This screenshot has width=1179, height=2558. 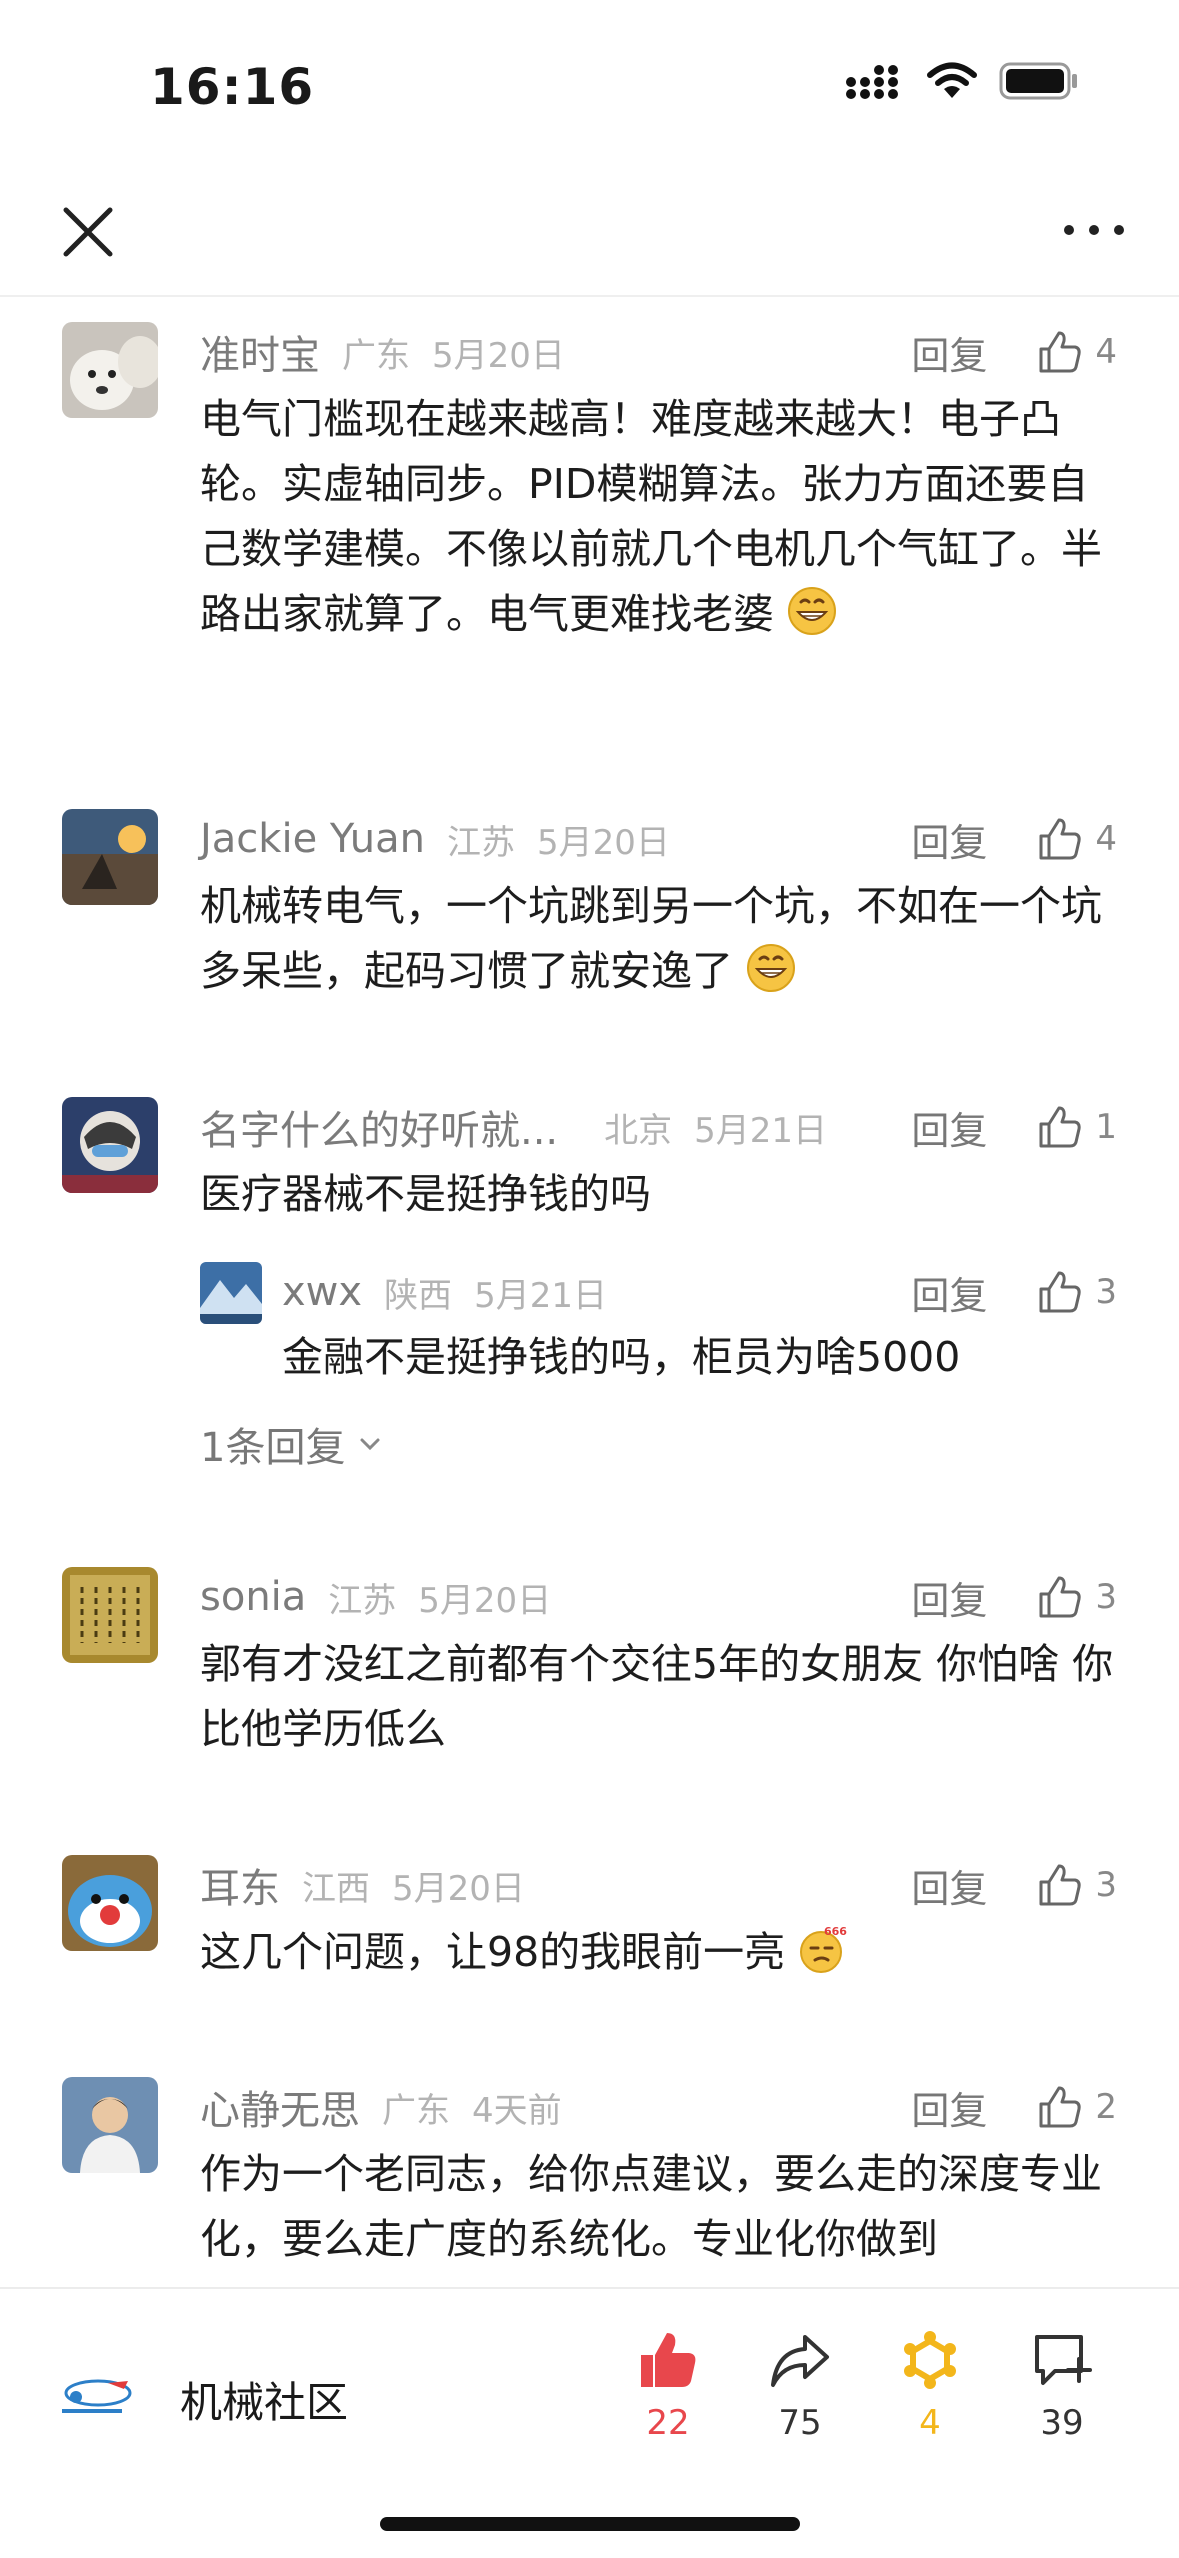 I want to click on status-time: 16:16, so click(x=232, y=87).